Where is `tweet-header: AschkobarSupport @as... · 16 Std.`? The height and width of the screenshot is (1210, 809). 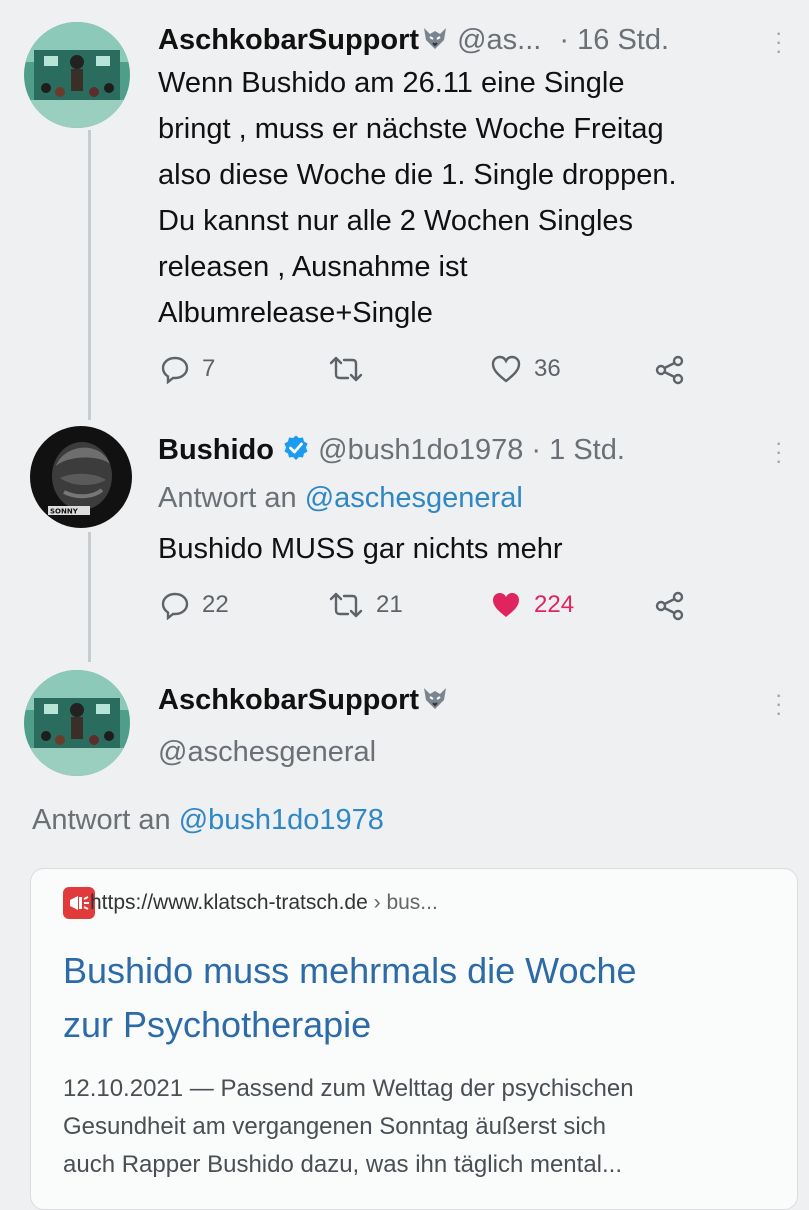
tweet-header: AschkobarSupport @as... · 16 Std. is located at coordinates (413, 42).